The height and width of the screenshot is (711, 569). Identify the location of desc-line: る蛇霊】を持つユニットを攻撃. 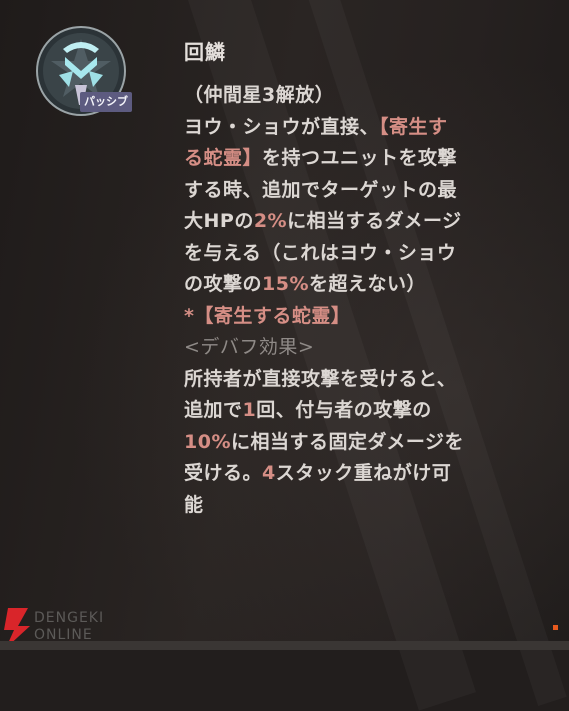
(359, 159).